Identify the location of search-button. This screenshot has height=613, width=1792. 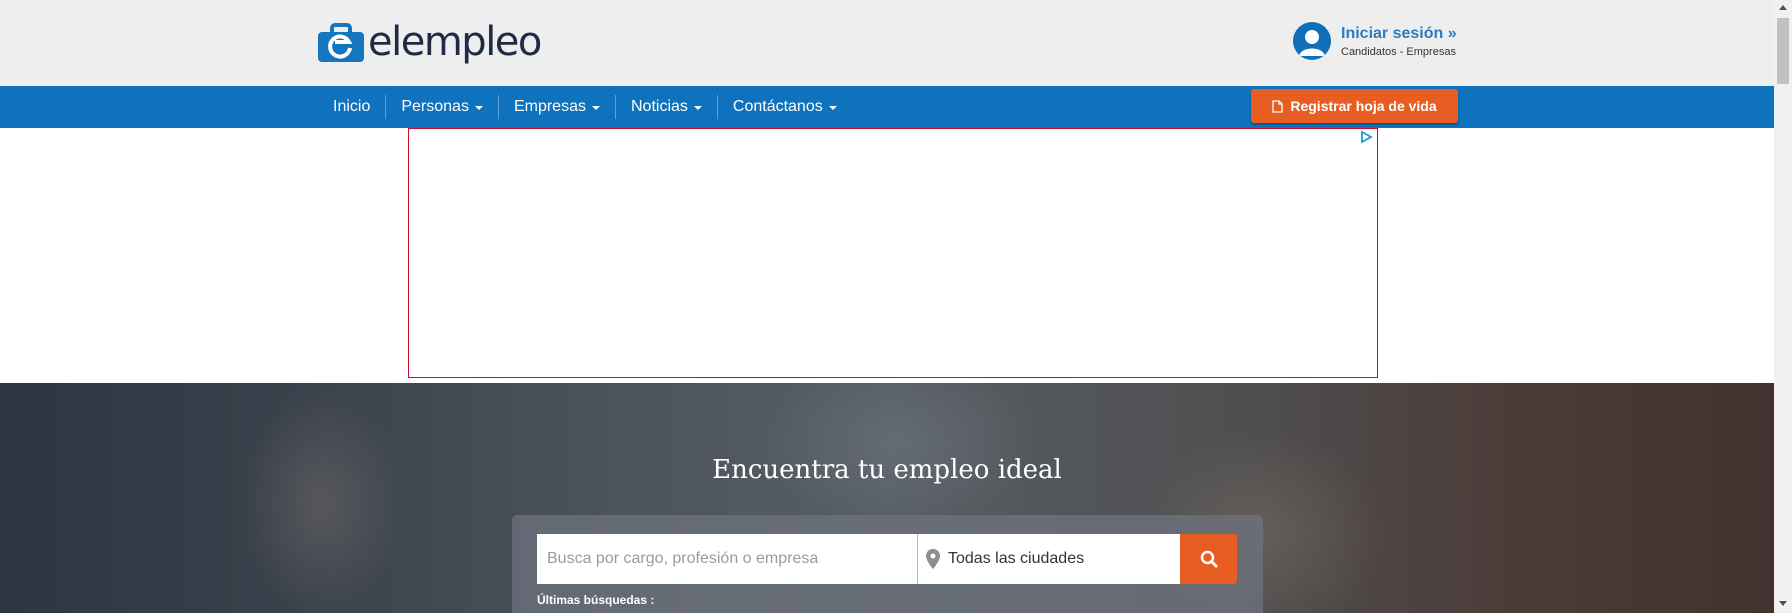
(1208, 559).